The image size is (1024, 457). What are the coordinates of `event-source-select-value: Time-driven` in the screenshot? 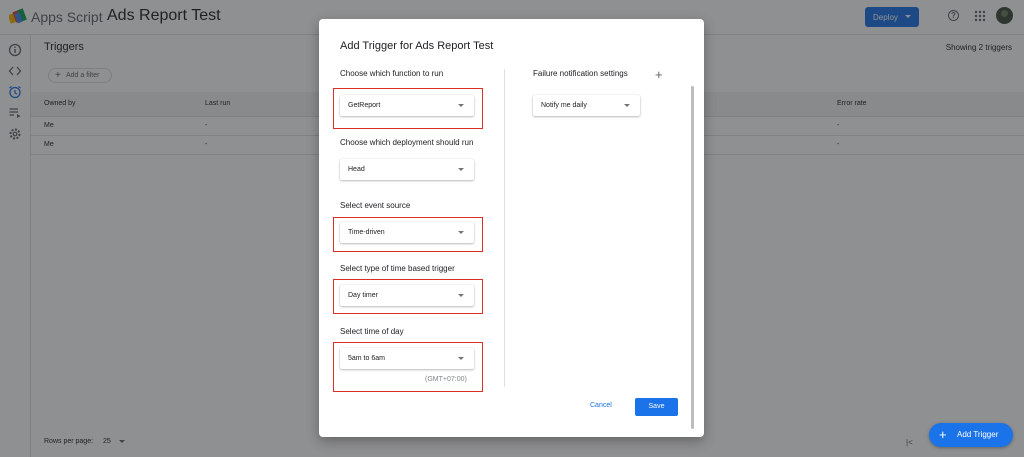 It's located at (366, 232).